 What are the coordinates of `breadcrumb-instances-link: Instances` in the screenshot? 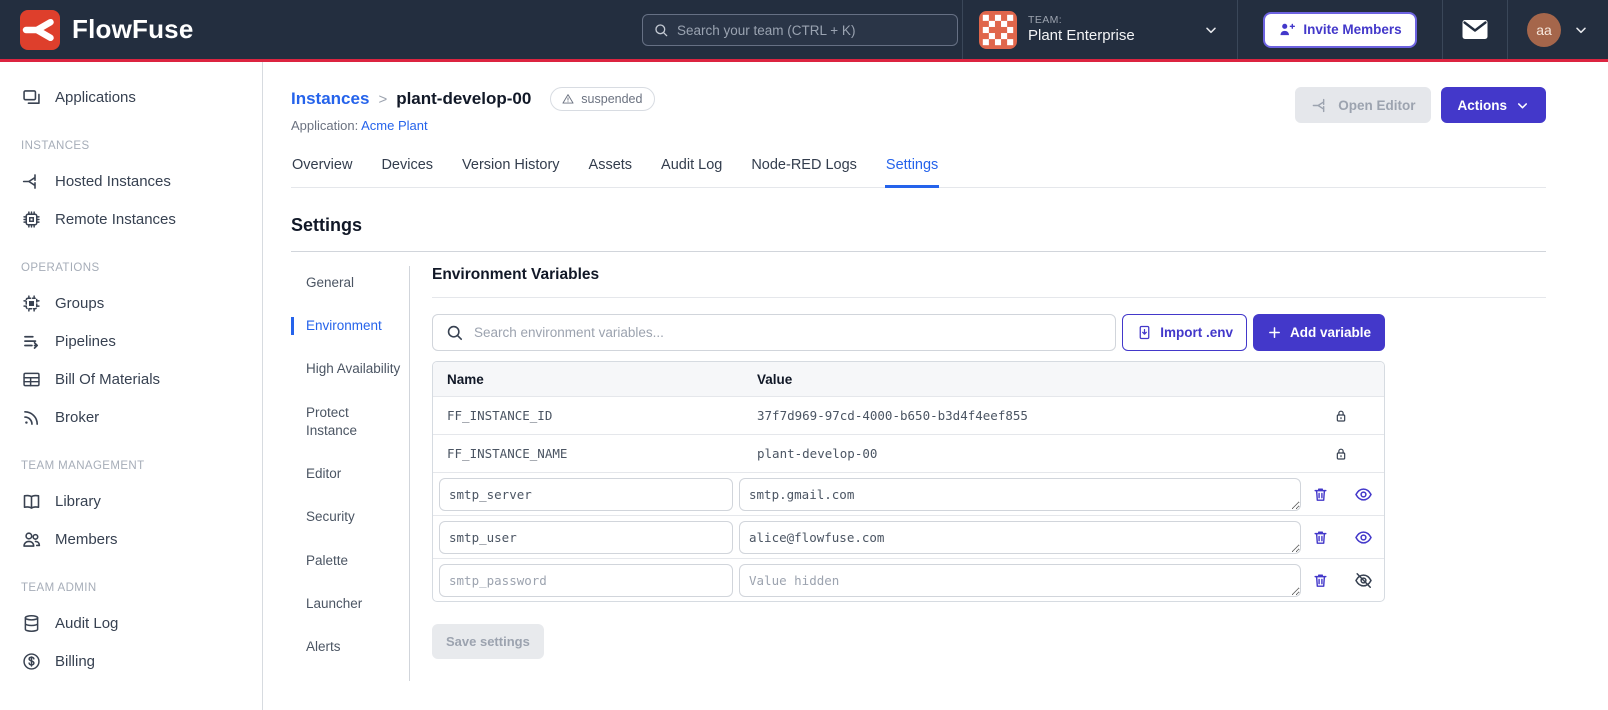 It's located at (330, 99).